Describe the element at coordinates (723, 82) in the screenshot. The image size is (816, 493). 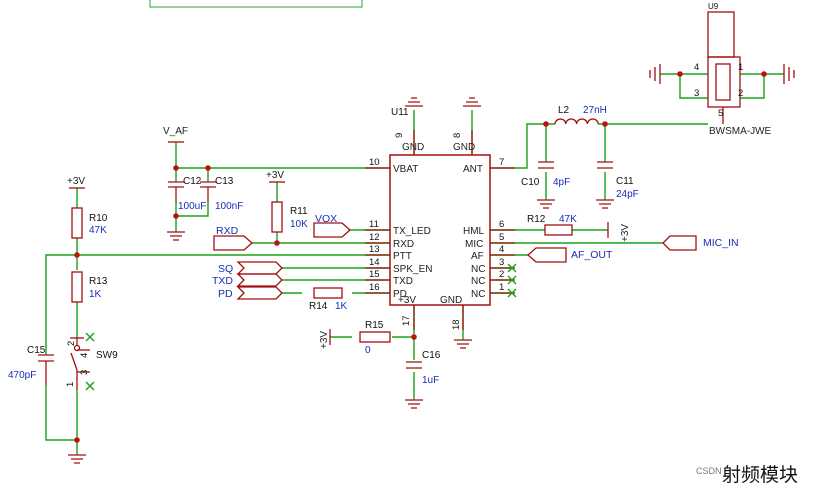
I see `u9-core` at that location.